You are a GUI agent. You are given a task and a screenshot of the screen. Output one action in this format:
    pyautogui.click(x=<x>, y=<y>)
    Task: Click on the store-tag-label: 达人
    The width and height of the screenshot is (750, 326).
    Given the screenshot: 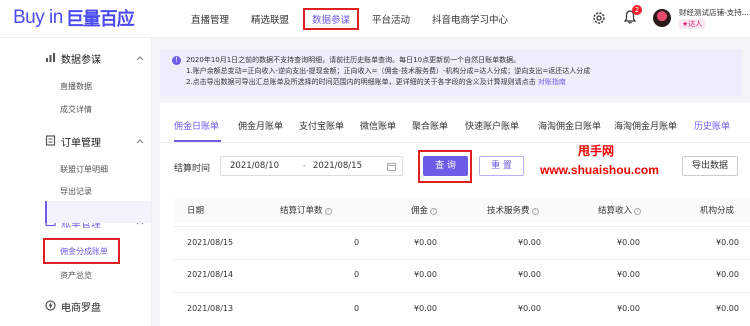 What is the action you would take?
    pyautogui.click(x=695, y=24)
    